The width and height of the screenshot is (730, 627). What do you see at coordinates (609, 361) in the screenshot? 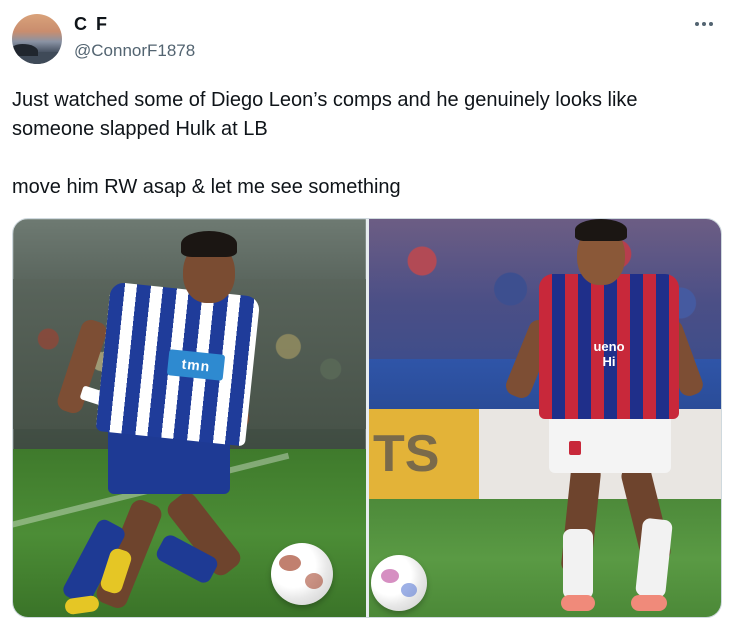
I see `shirt-sponsor-line: Hi` at bounding box center [609, 361].